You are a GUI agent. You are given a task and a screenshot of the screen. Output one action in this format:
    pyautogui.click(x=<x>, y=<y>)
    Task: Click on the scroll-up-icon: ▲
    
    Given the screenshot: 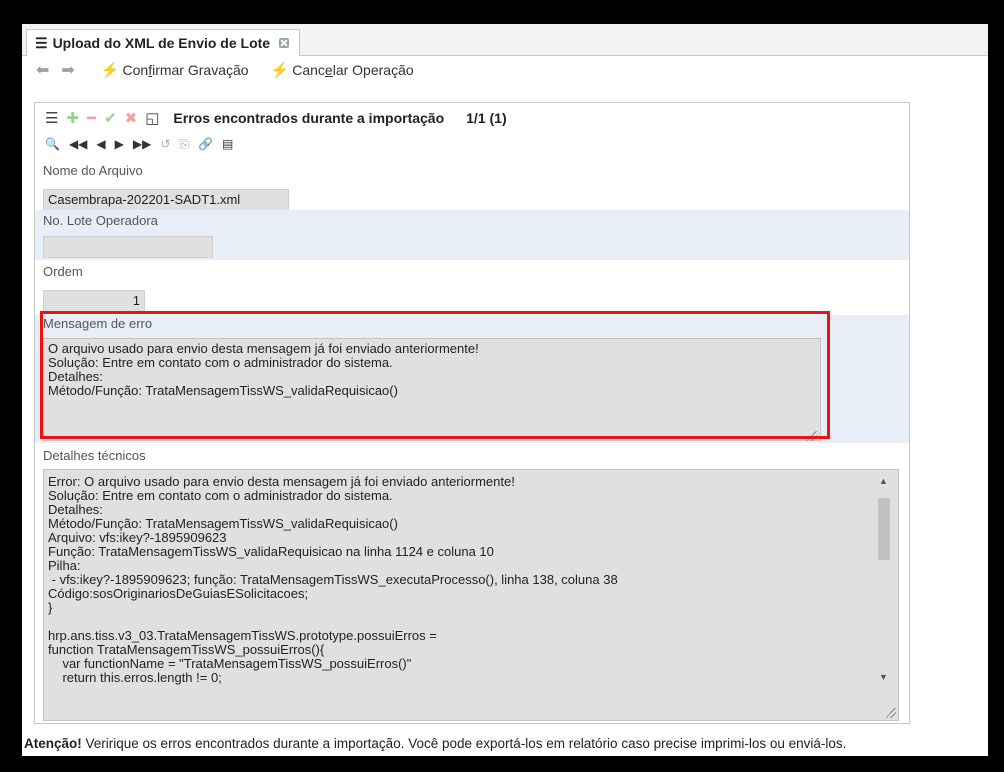 What is the action you would take?
    pyautogui.click(x=883, y=481)
    